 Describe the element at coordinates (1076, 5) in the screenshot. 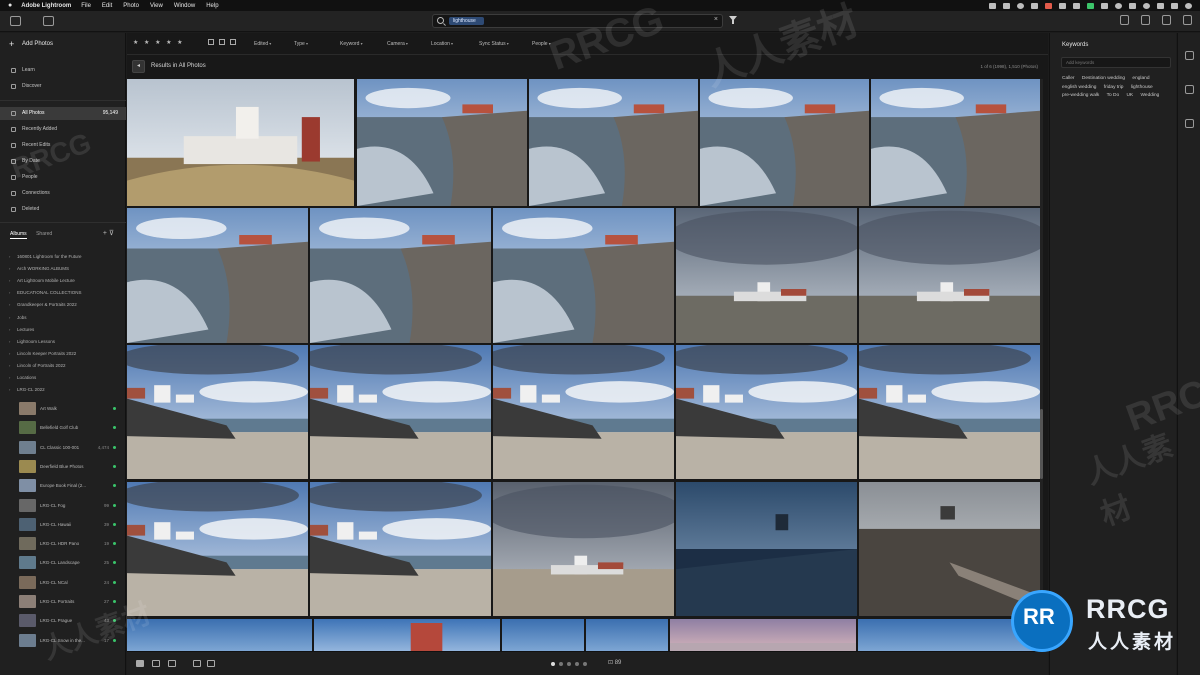

I see `keyboard-icon` at that location.